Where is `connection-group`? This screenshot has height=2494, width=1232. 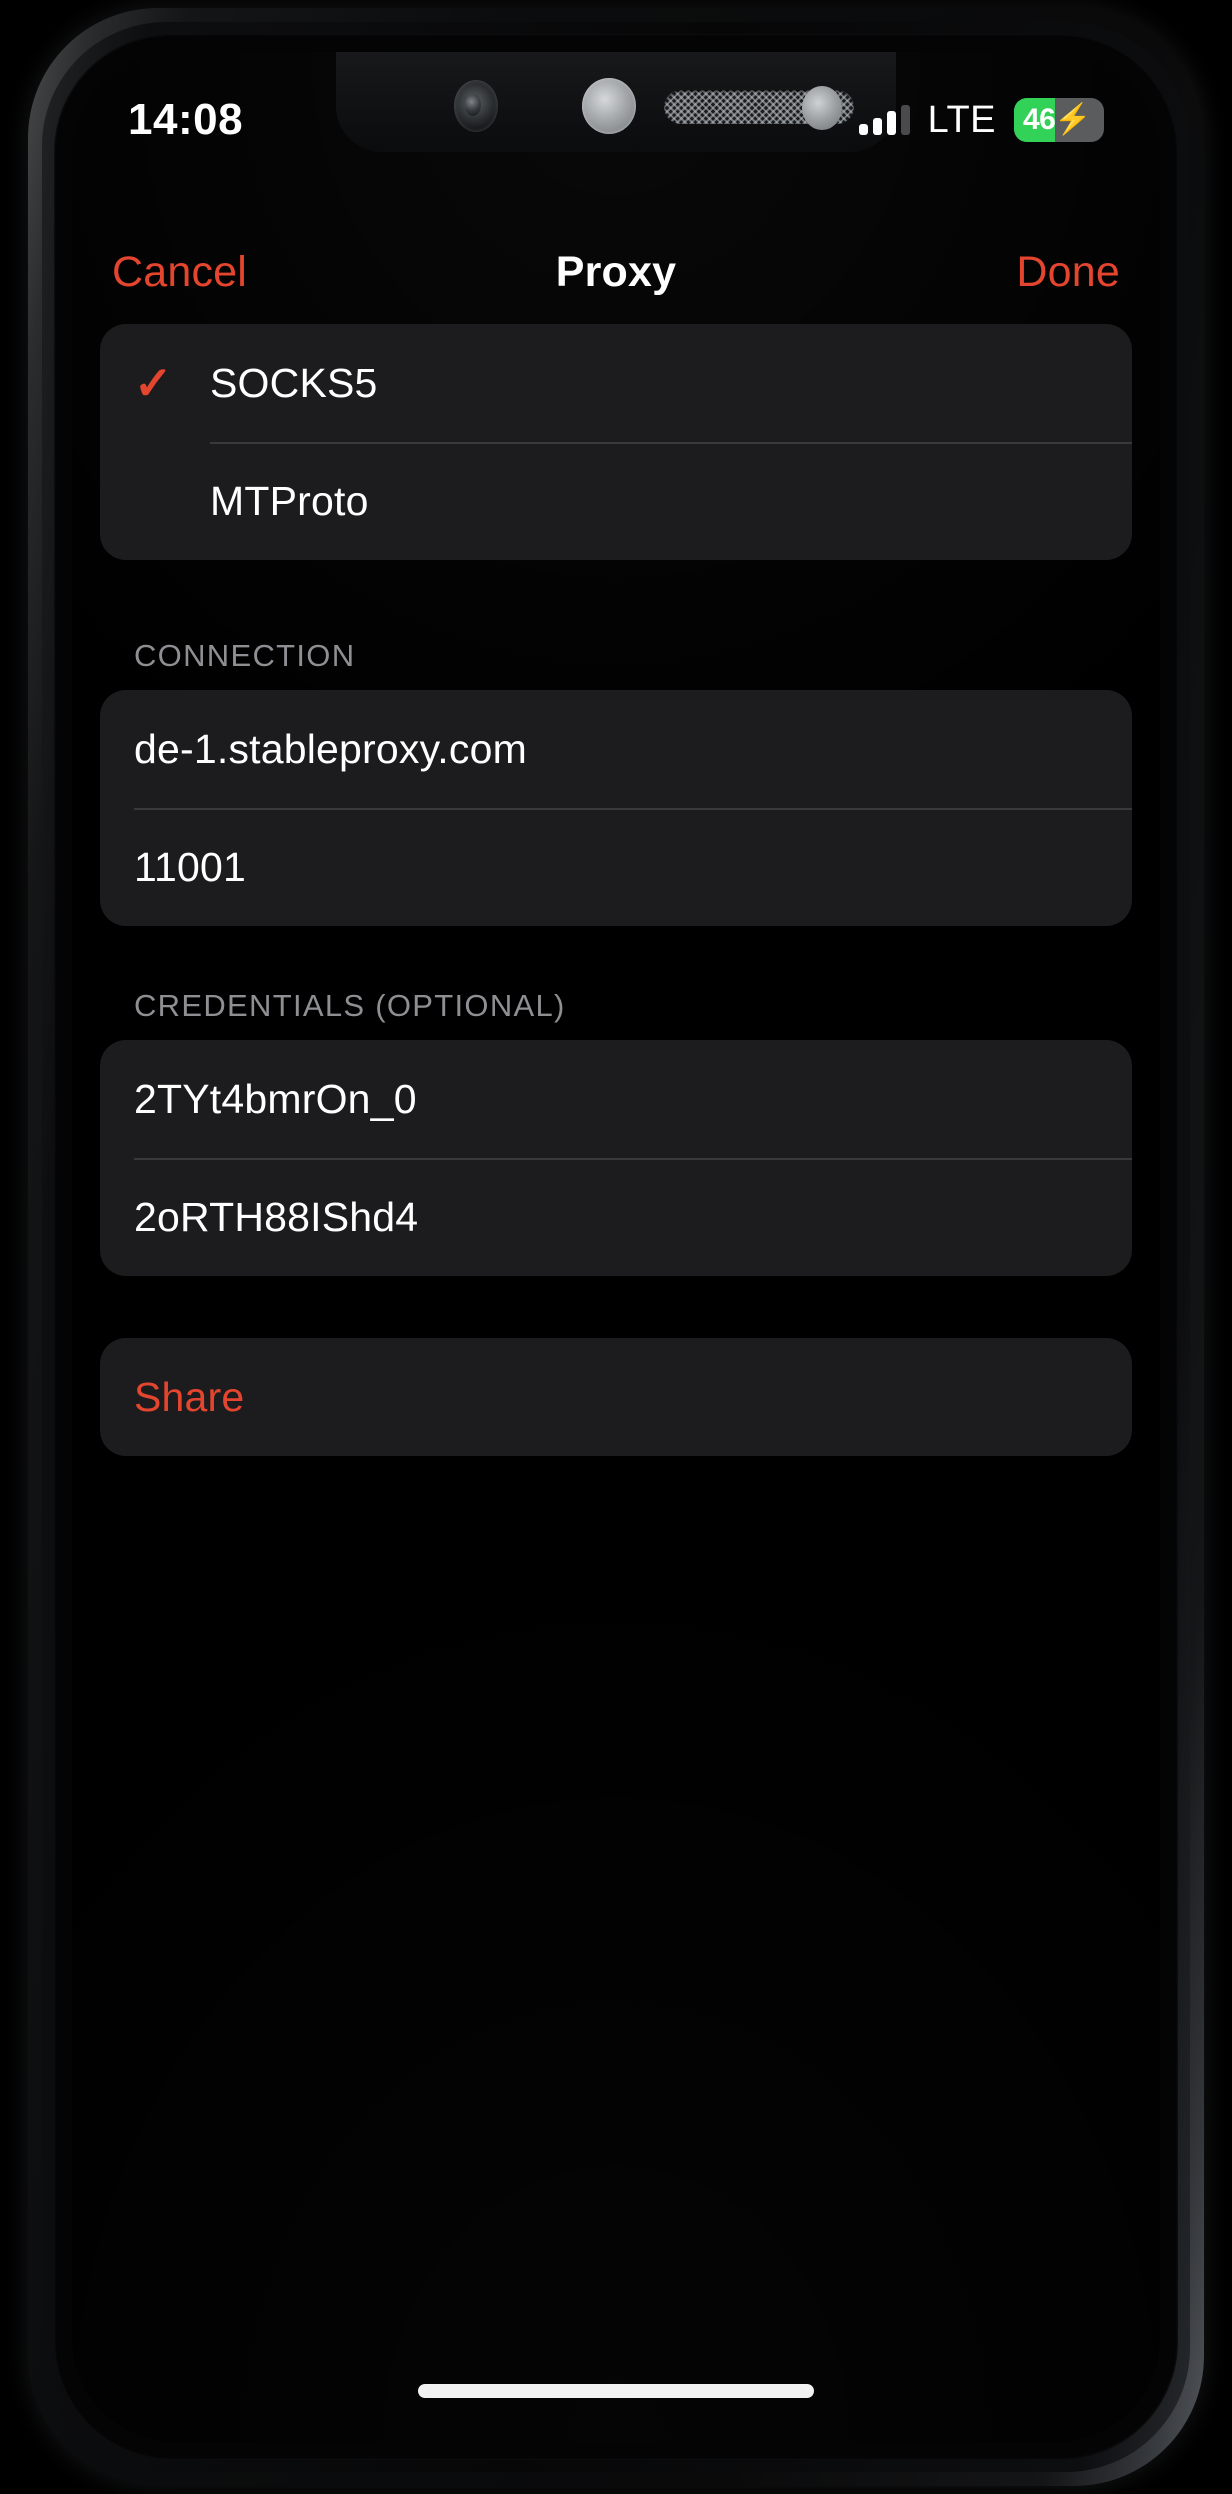
connection-group is located at coordinates (616, 808).